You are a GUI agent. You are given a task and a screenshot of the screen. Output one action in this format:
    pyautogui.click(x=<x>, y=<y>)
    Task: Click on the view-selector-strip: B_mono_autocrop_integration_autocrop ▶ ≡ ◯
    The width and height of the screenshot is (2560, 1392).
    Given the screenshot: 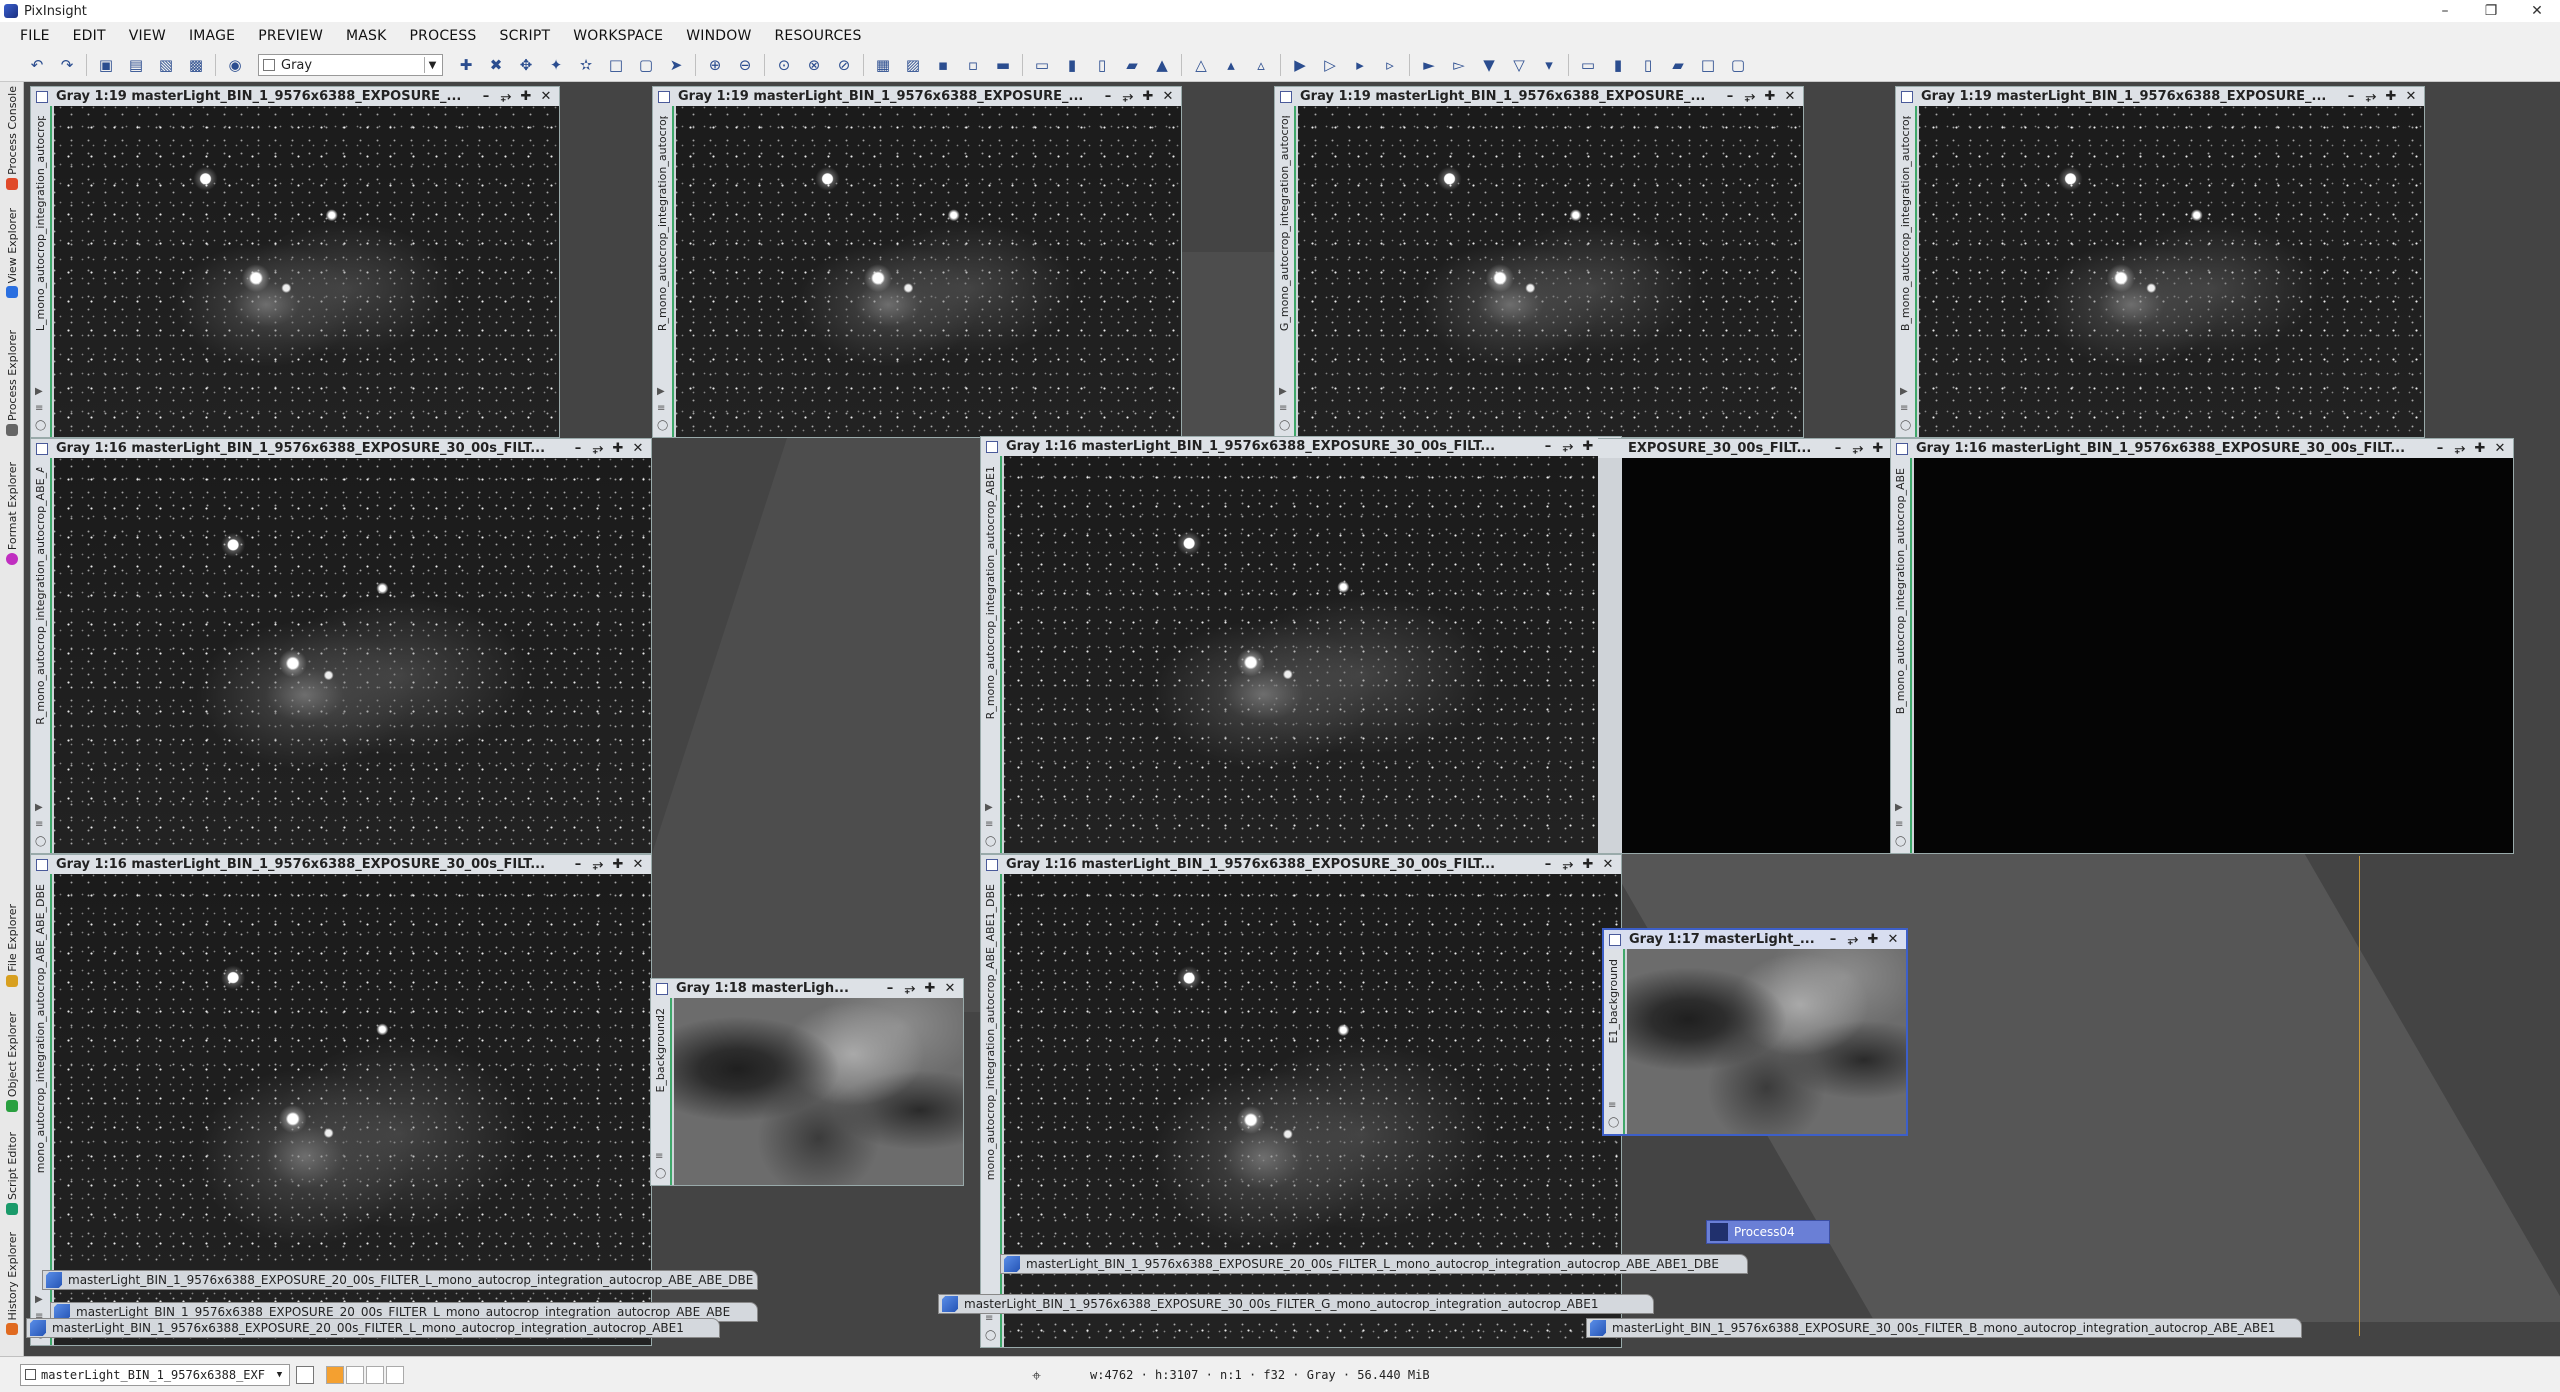 What is the action you would take?
    pyautogui.click(x=1906, y=271)
    